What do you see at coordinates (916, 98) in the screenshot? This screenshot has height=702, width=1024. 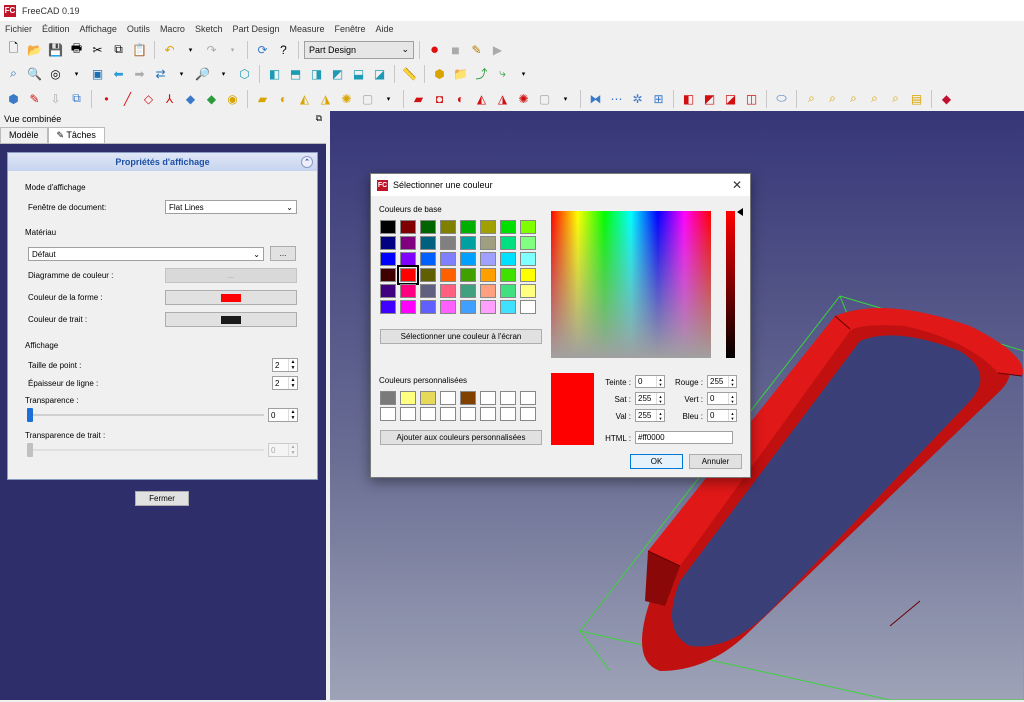 I see `measure-delta-icon: ▤` at bounding box center [916, 98].